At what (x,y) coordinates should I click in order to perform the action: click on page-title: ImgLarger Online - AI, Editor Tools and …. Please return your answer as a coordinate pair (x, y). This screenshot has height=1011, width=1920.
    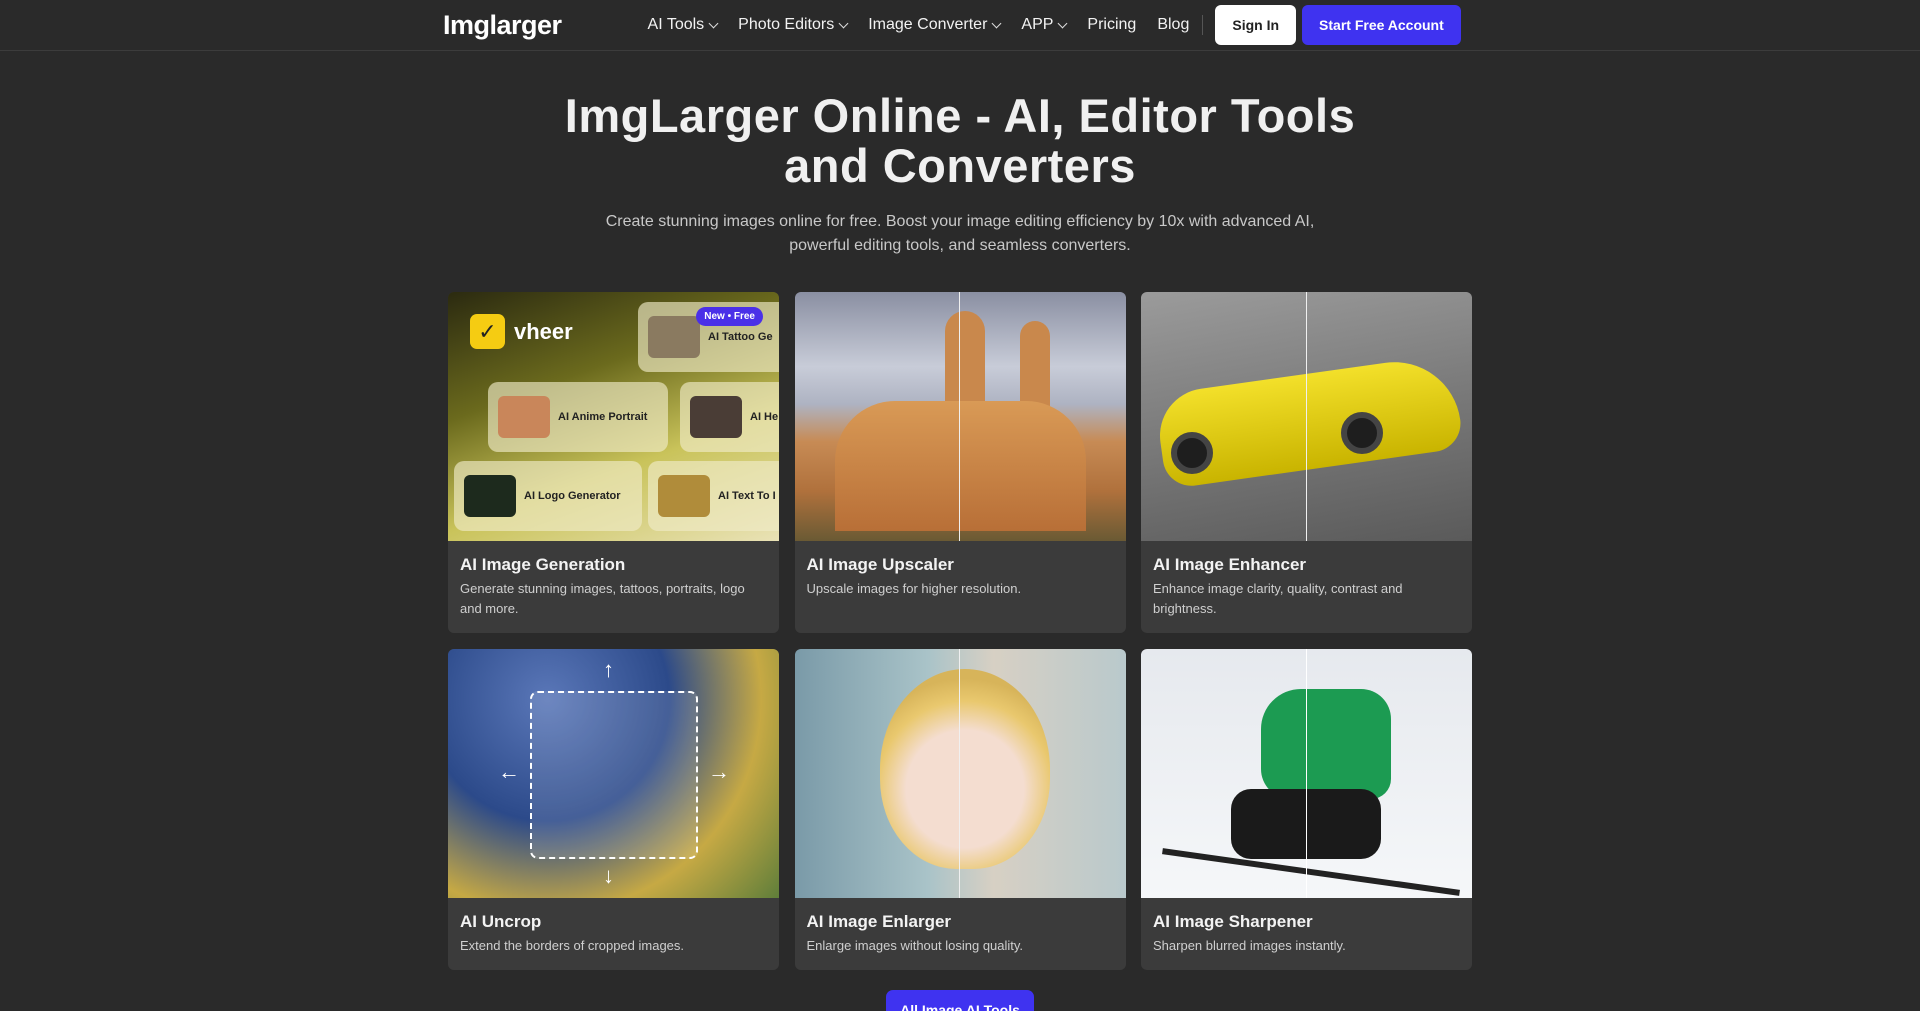
    Looking at the image, I should click on (960, 140).